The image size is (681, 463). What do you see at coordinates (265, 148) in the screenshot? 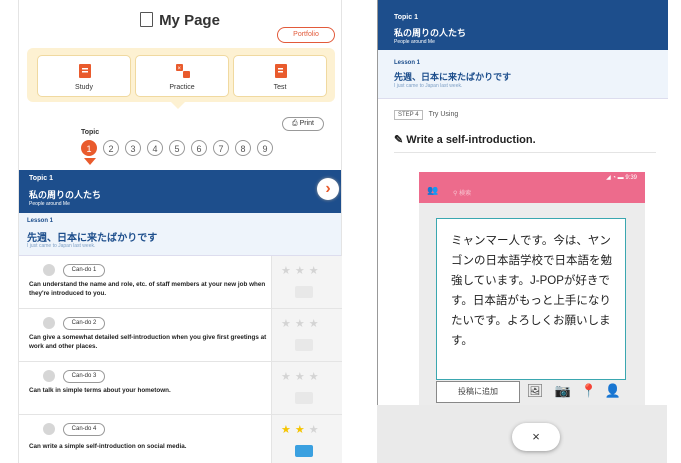
I see `topic-9: 9` at bounding box center [265, 148].